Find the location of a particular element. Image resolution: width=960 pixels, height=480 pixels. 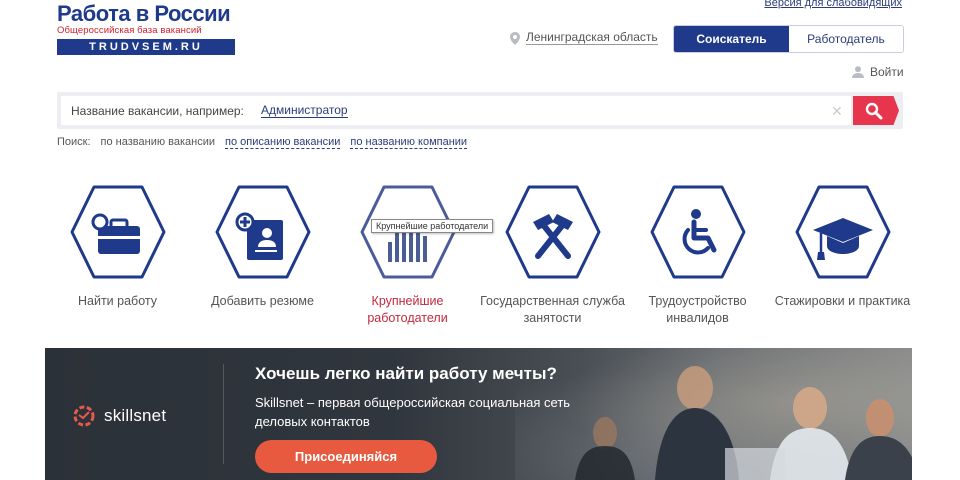

skillsnet-logo: skillsnet is located at coordinates (118, 416).